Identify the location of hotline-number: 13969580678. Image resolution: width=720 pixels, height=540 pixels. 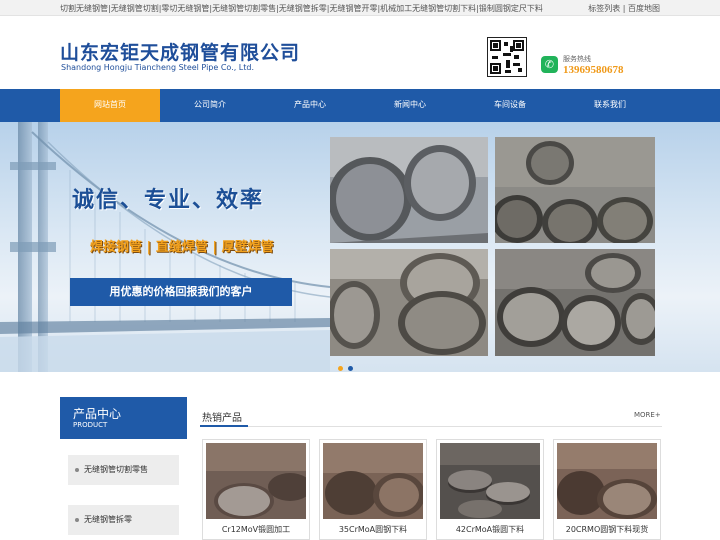
(593, 70).